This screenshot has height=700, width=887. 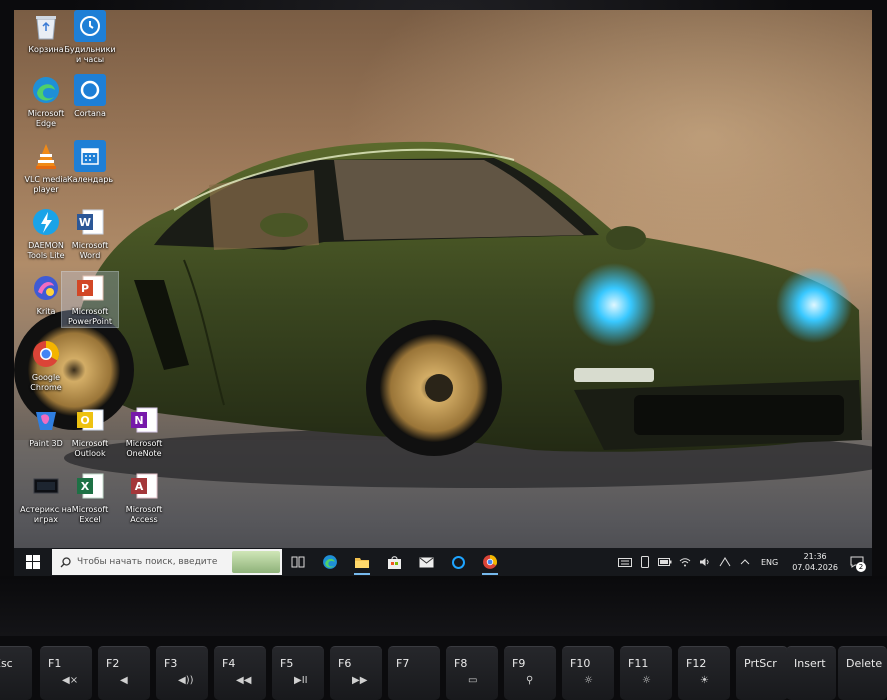 I want to click on taskbar-edge, so click(x=330, y=562).